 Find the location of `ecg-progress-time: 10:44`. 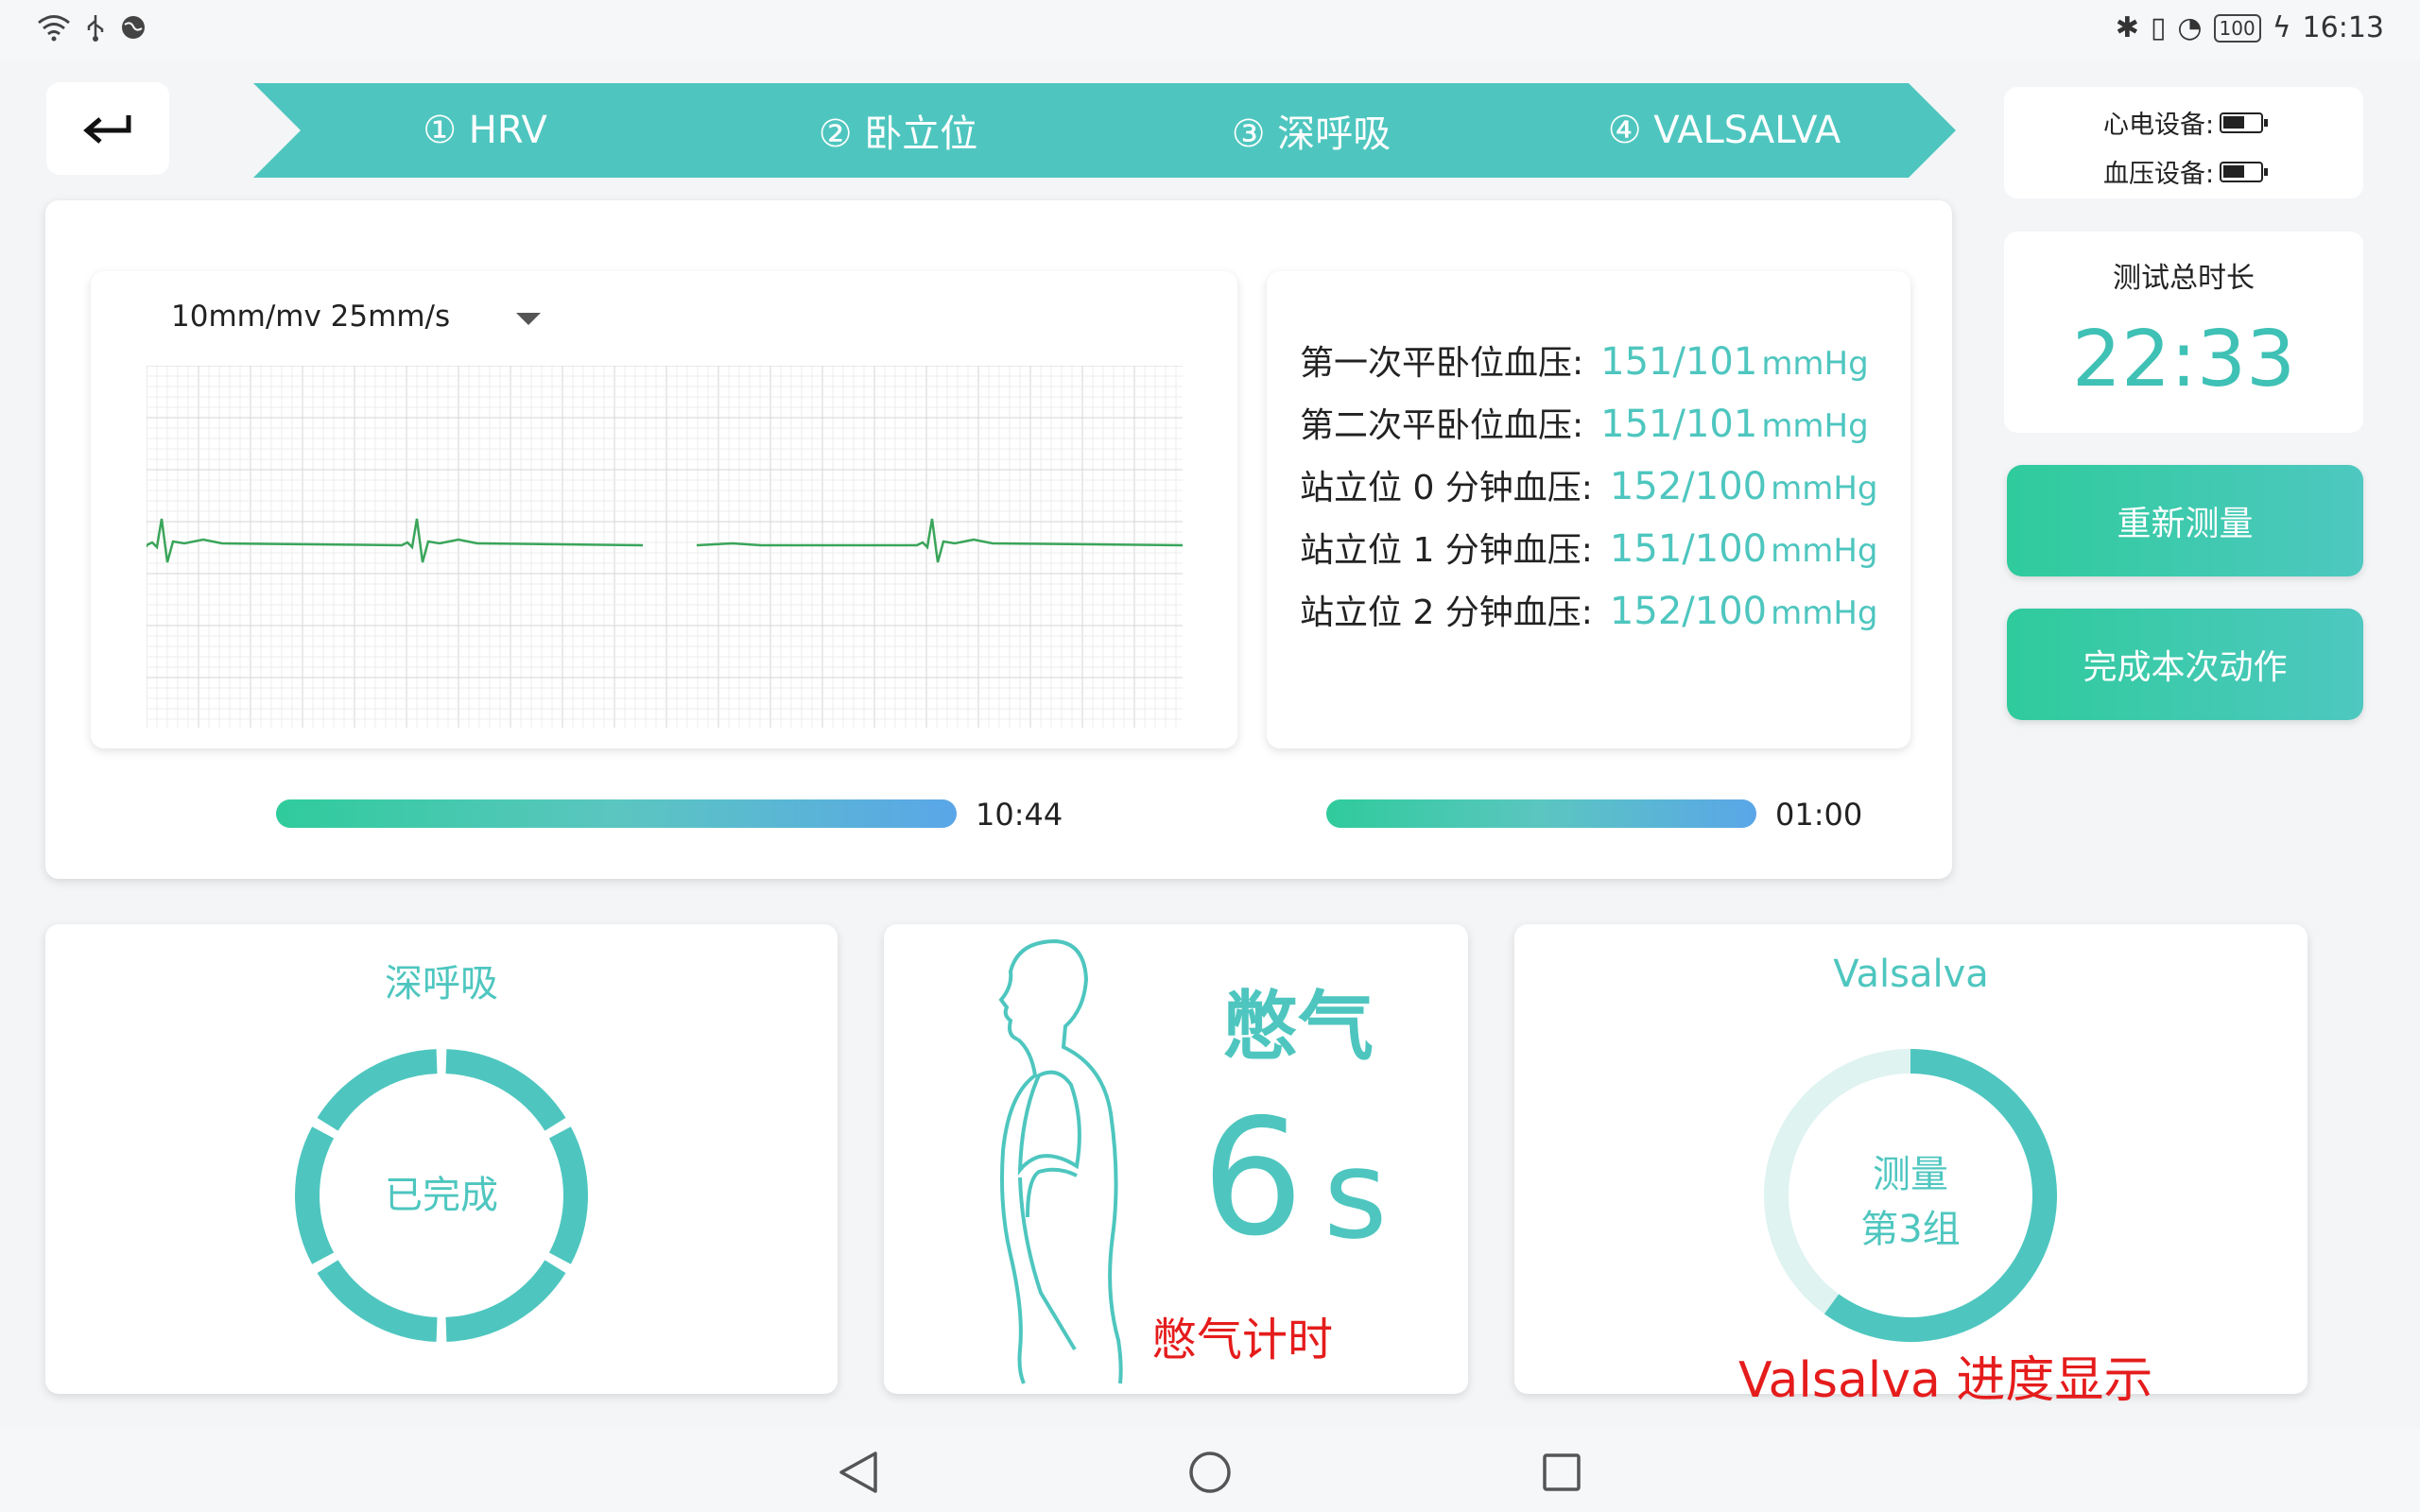

ecg-progress-time: 10:44 is located at coordinates (1019, 815).